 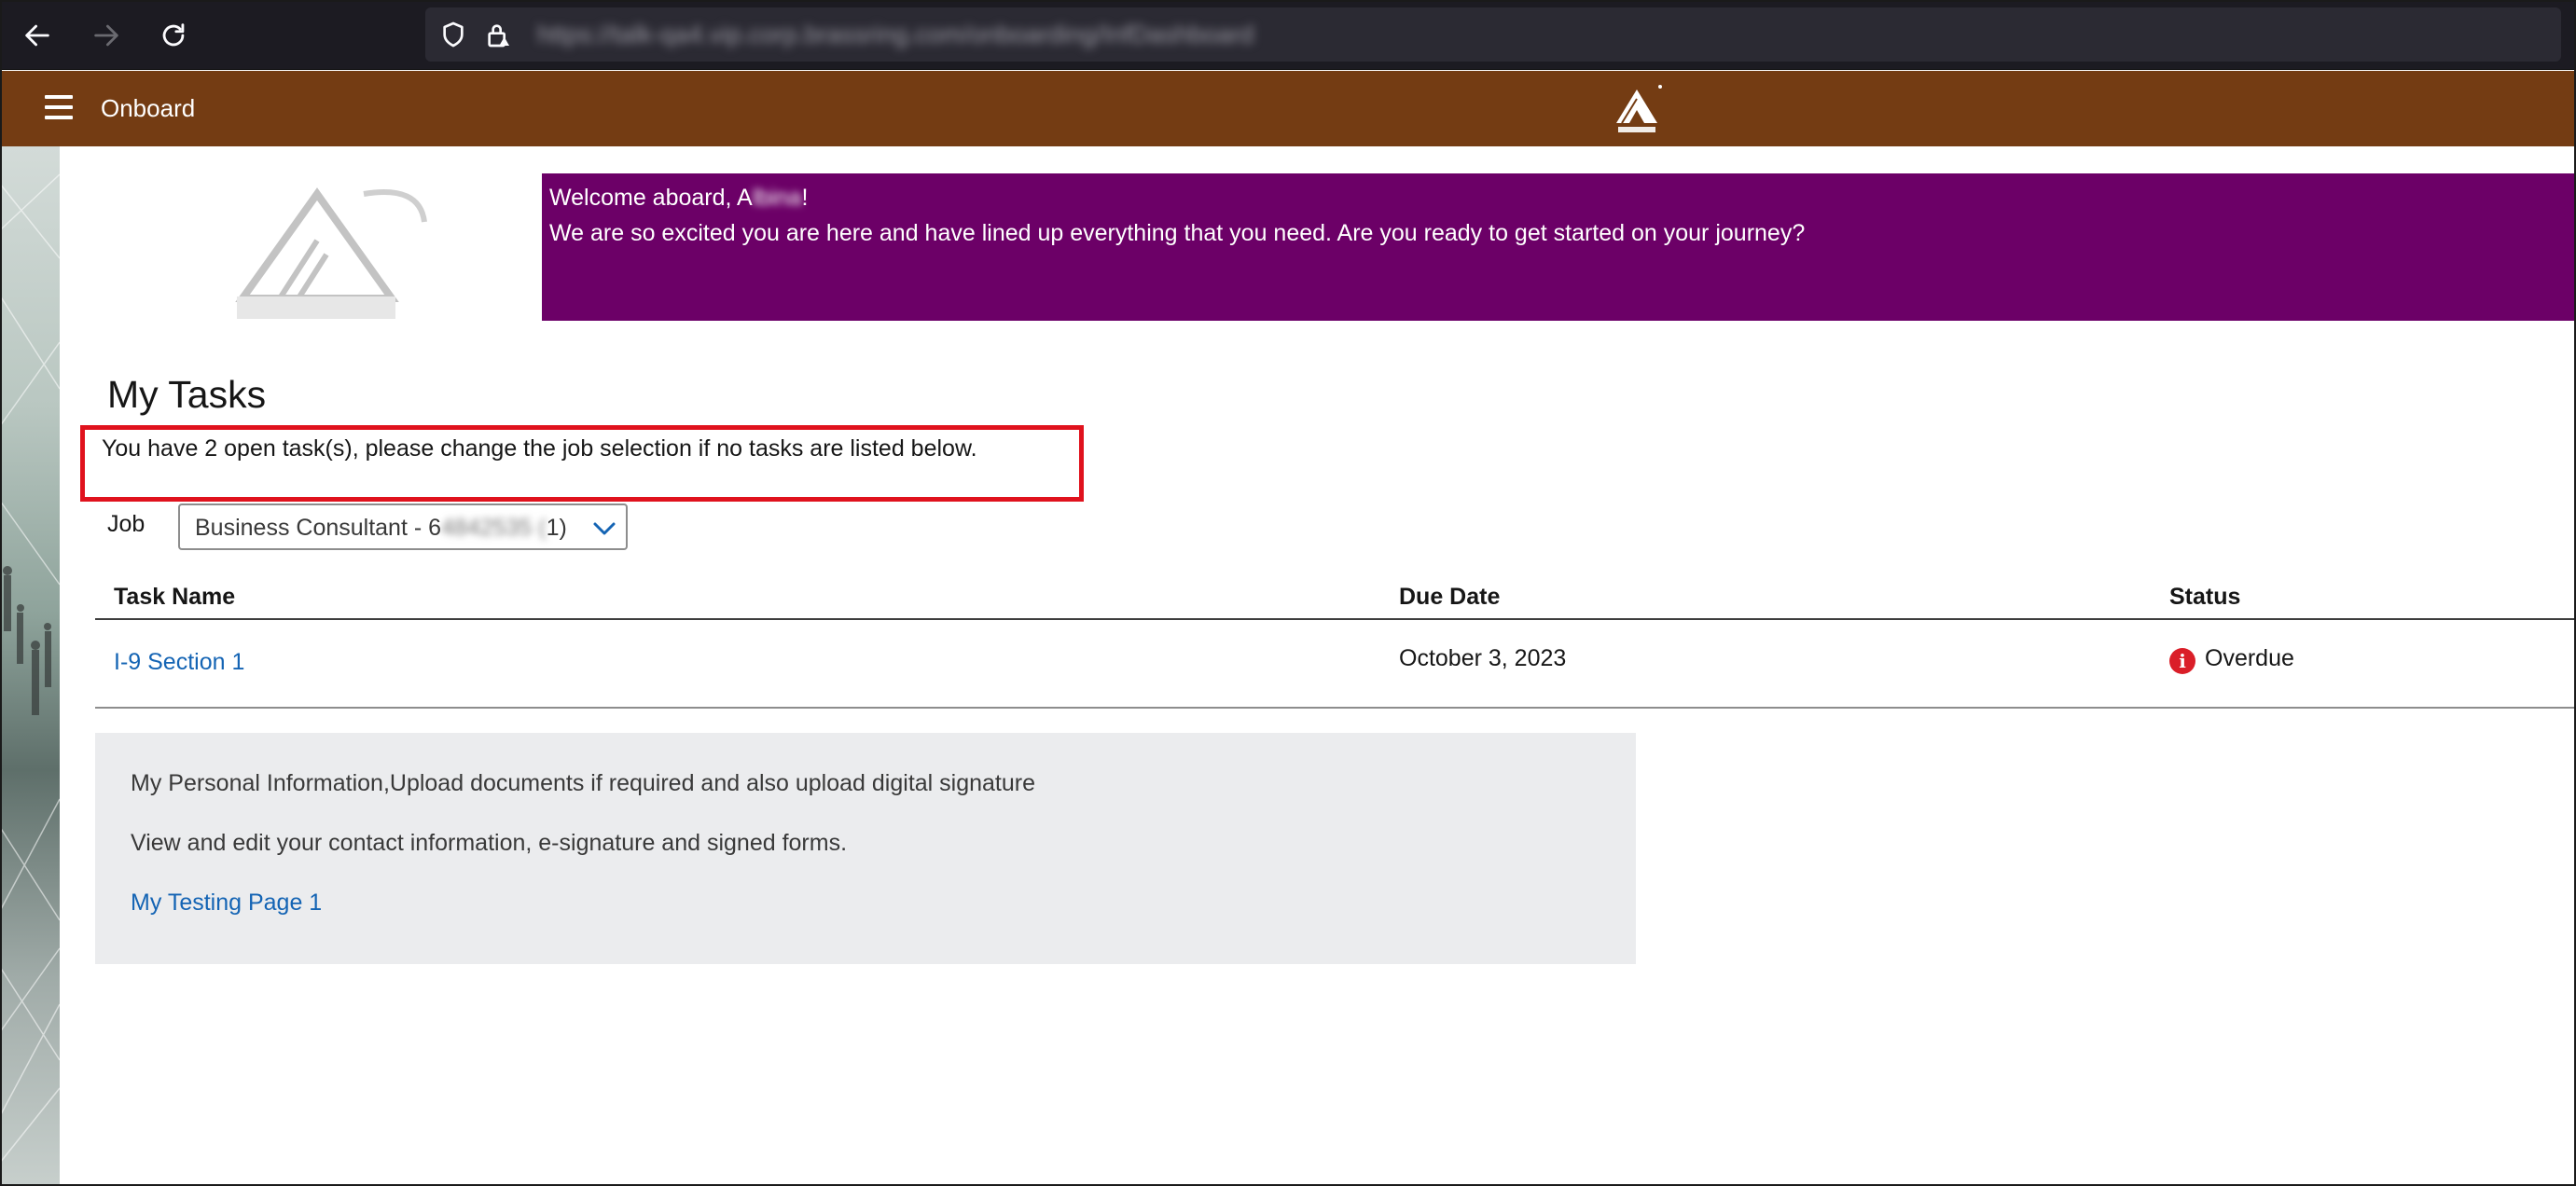 I want to click on back-button, so click(x=37, y=35).